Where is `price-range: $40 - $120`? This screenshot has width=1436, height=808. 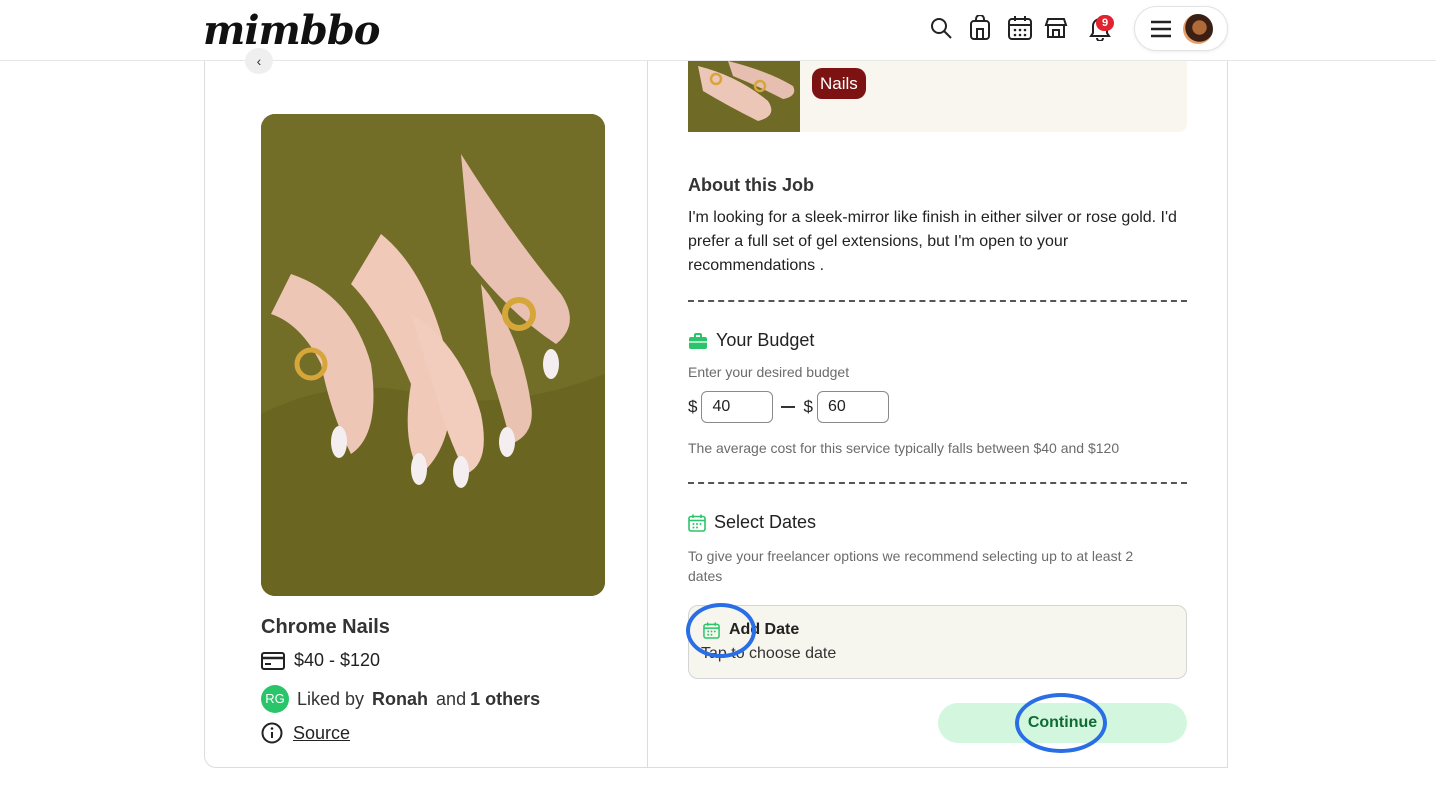
price-range: $40 - $120 is located at coordinates (337, 660).